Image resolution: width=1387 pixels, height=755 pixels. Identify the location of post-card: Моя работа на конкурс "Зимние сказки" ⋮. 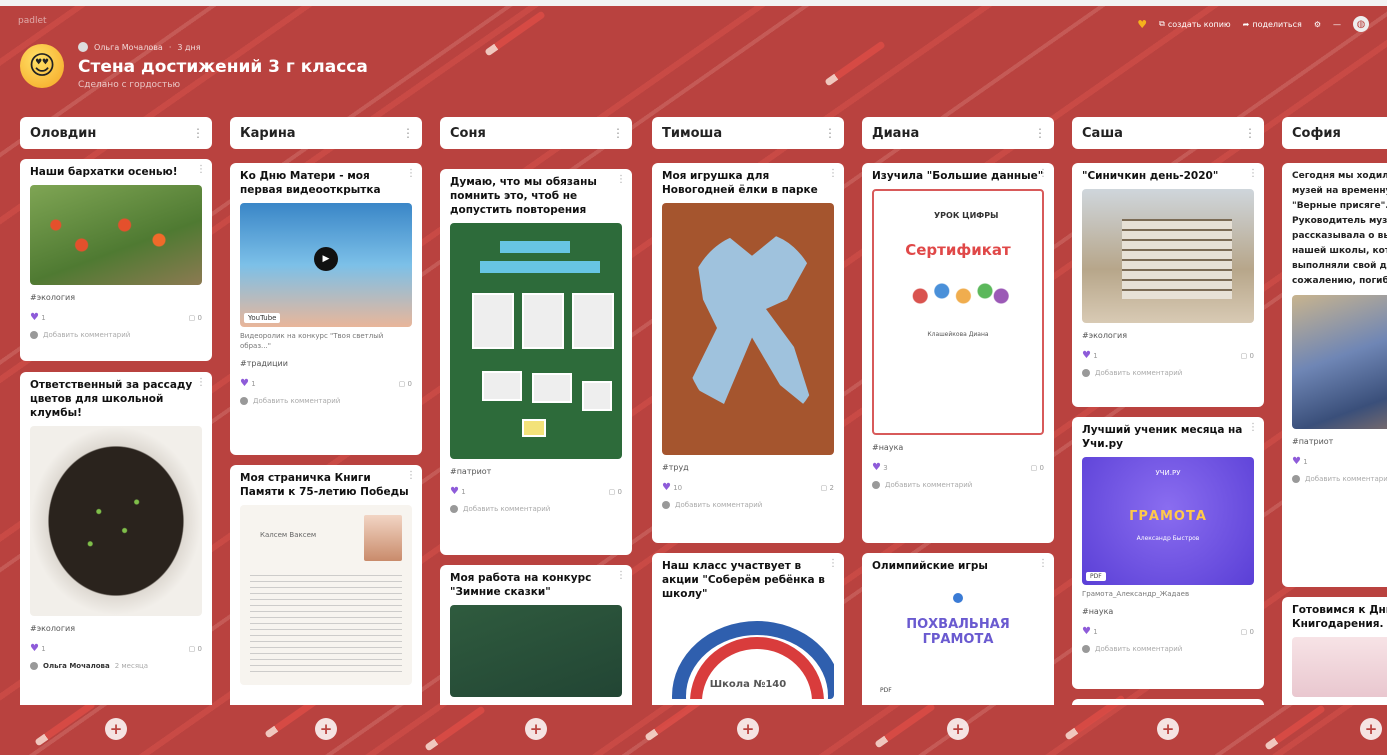
(536, 635).